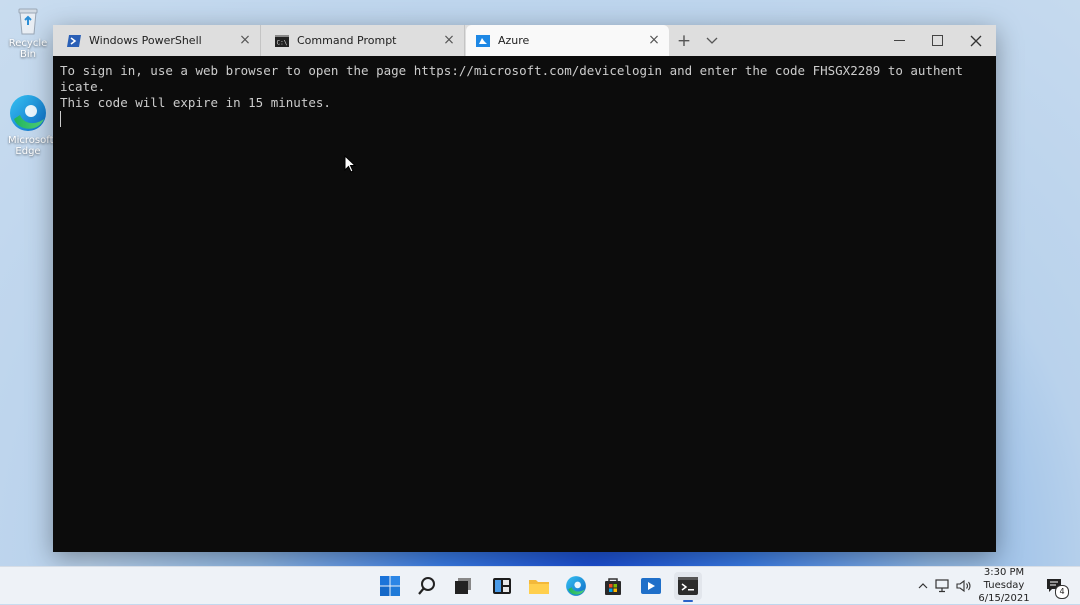 The height and width of the screenshot is (605, 1080). I want to click on desktop-icon-microsoft-edge: Microsoft Edge, so click(28, 125).